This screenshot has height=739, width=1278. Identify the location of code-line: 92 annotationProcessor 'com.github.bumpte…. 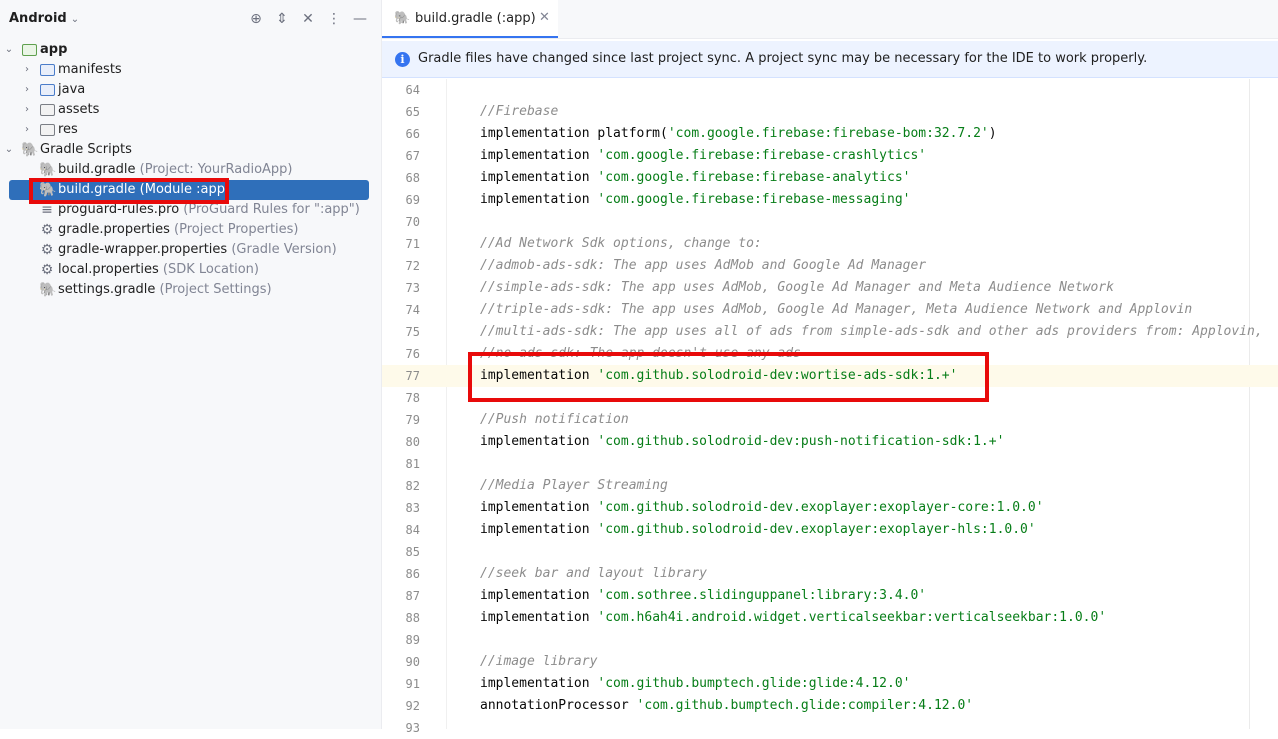
(830, 706).